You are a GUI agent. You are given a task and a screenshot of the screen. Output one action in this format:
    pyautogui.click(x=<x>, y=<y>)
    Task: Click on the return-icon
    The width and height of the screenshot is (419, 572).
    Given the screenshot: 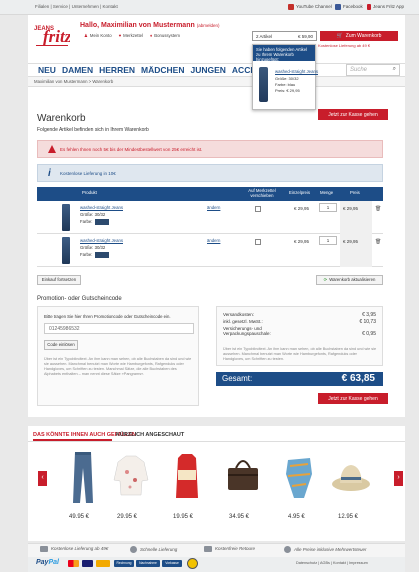 What is the action you would take?
    pyautogui.click(x=208, y=549)
    